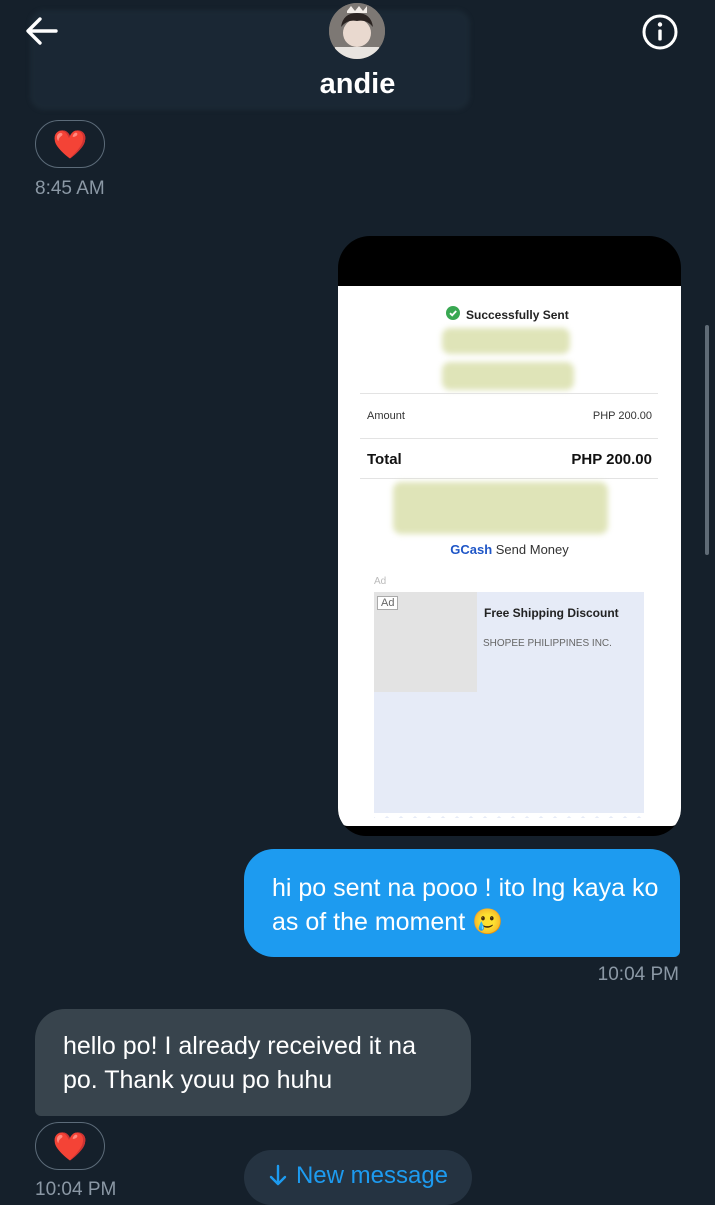  Describe the element at coordinates (611, 459) in the screenshot. I see `total-value: PHP 200.00` at that location.